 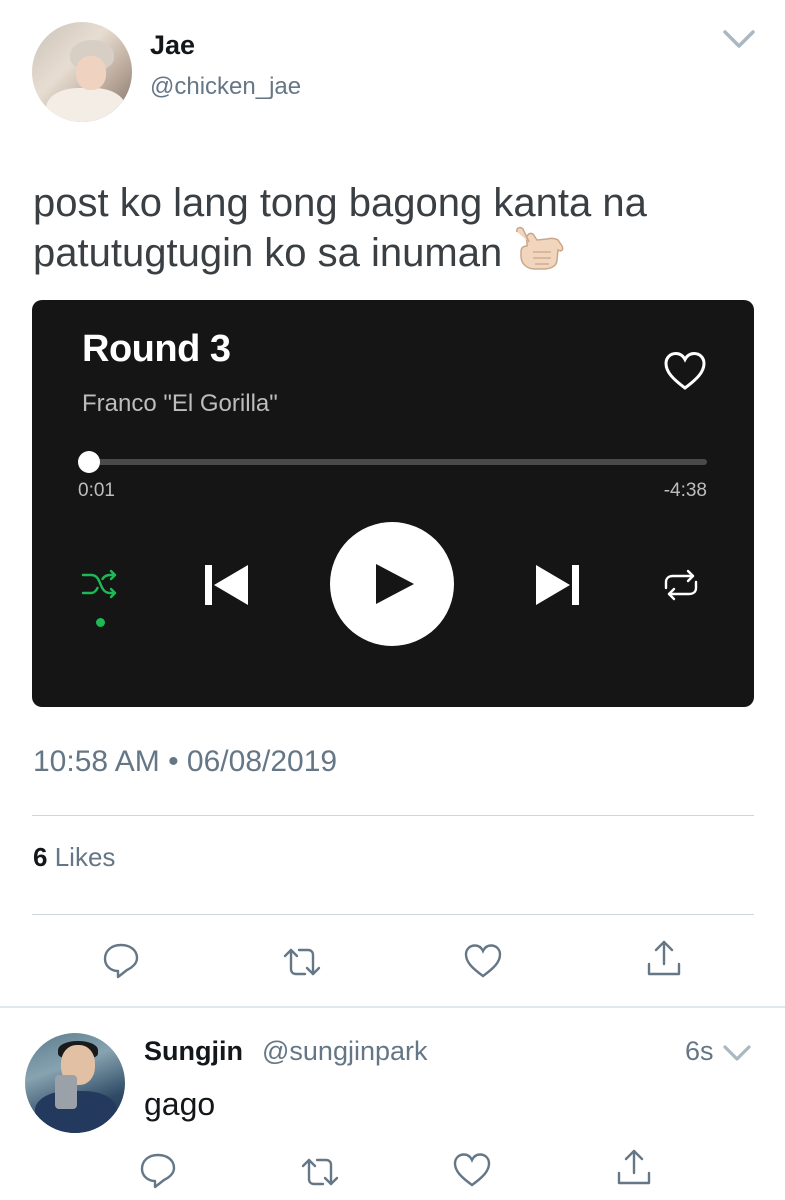 What do you see at coordinates (156, 349) in the screenshot?
I see `song-title: Round 3` at bounding box center [156, 349].